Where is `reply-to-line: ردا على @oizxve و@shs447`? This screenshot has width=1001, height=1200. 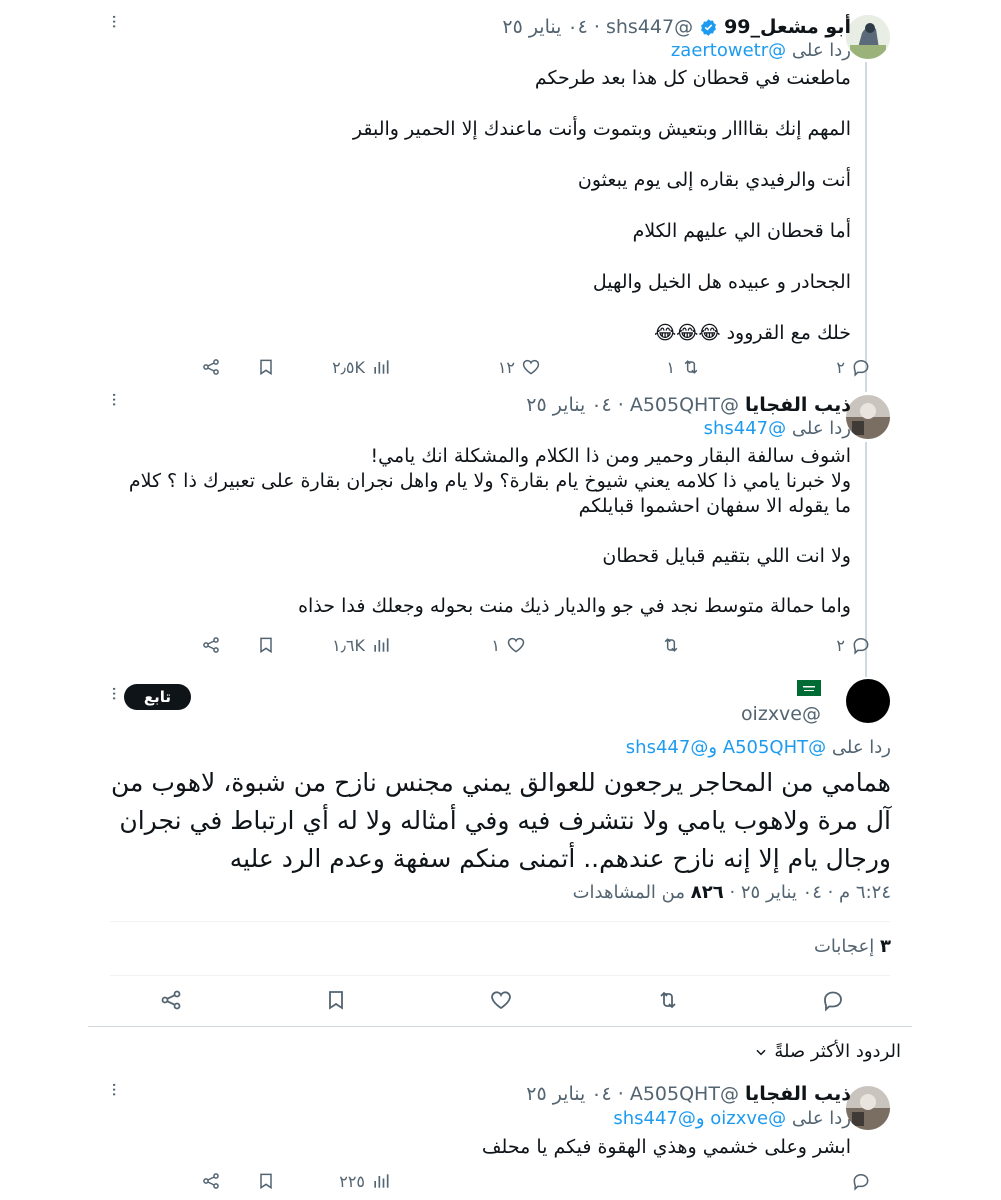 reply-to-line: ردا على @oizxve و@shs447 is located at coordinates (732, 1118).